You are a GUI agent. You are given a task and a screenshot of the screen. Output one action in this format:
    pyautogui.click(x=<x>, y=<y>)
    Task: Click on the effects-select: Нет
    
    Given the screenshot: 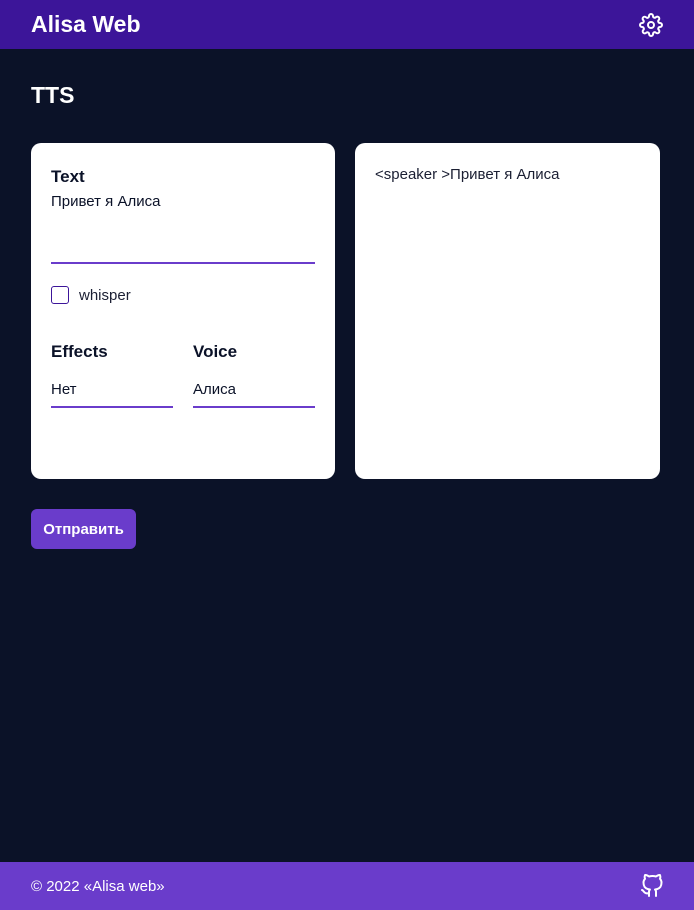 What is the action you would take?
    pyautogui.click(x=112, y=389)
    